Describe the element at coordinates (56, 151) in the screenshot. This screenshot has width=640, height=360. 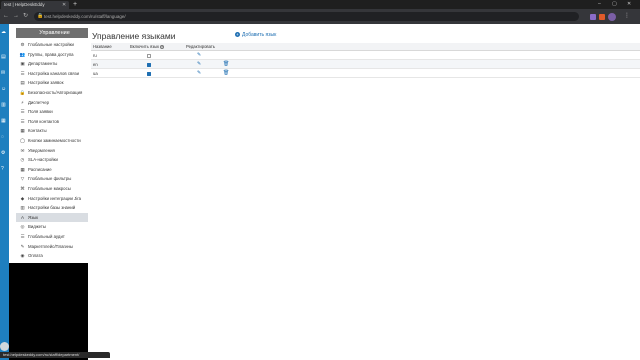
I see `sidebar-item: ✉ Уведомления` at that location.